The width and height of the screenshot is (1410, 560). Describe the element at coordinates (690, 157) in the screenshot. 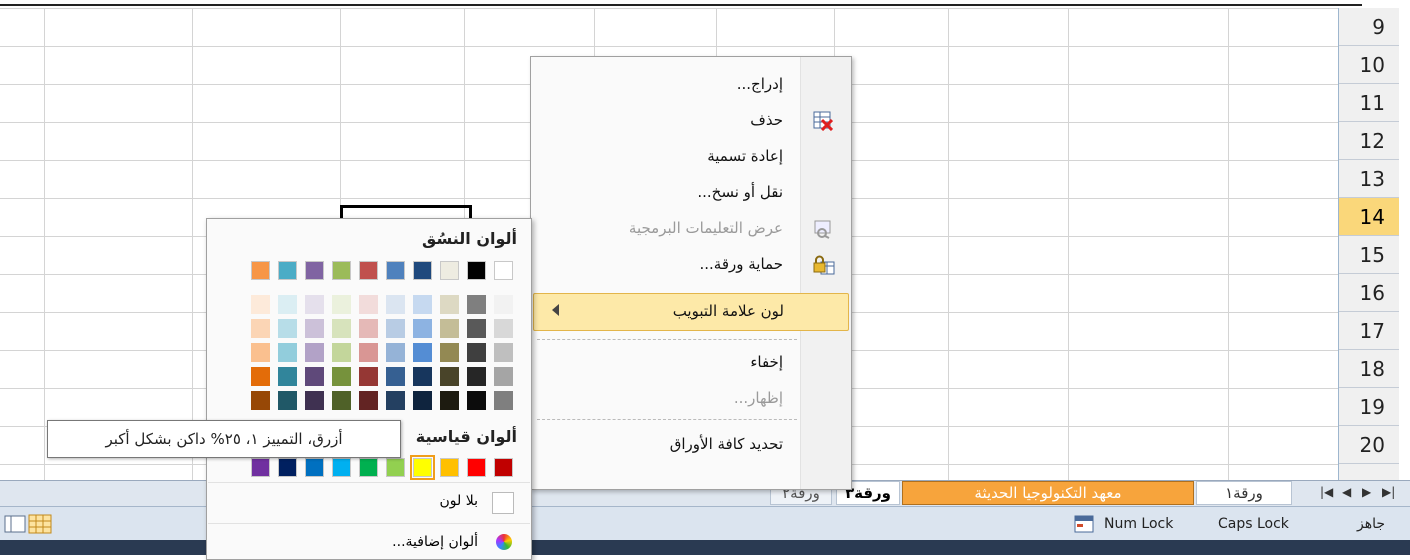

I see `menu-item-rename: إعادة تسمية` at that location.